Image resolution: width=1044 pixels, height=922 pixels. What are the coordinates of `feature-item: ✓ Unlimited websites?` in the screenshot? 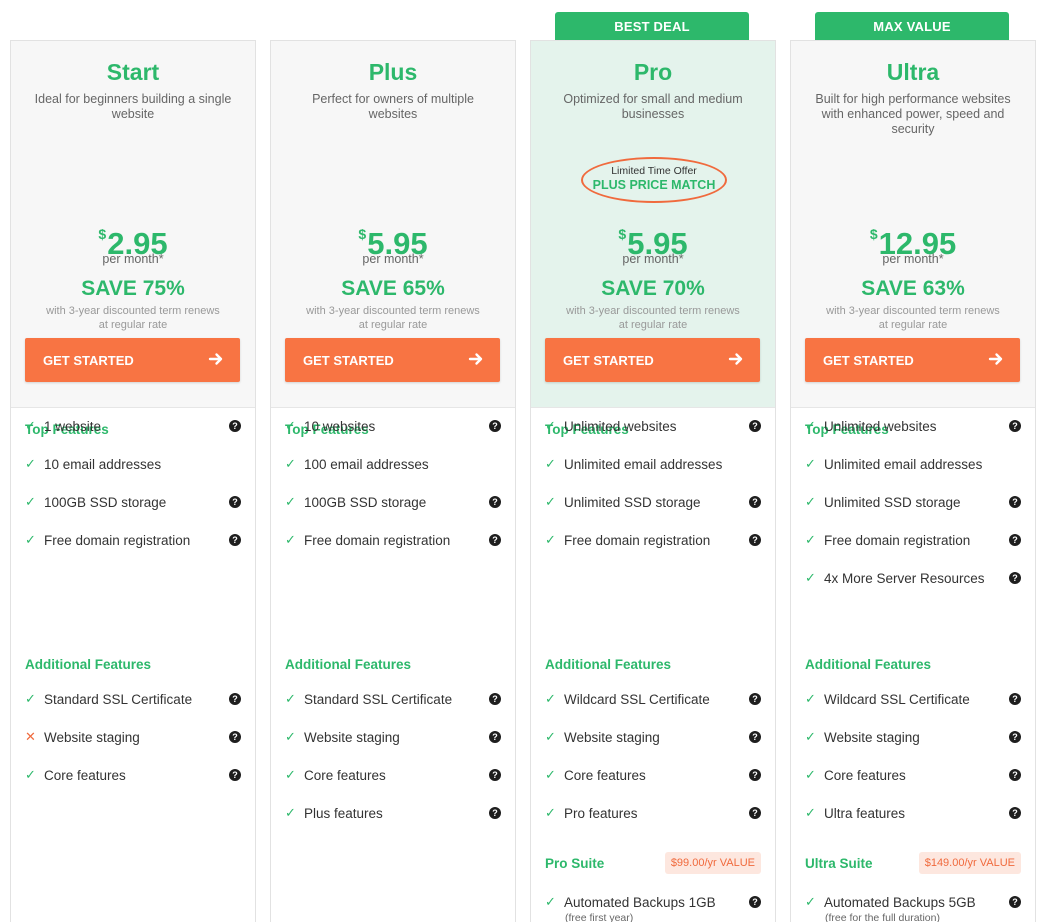 It's located at (653, 426).